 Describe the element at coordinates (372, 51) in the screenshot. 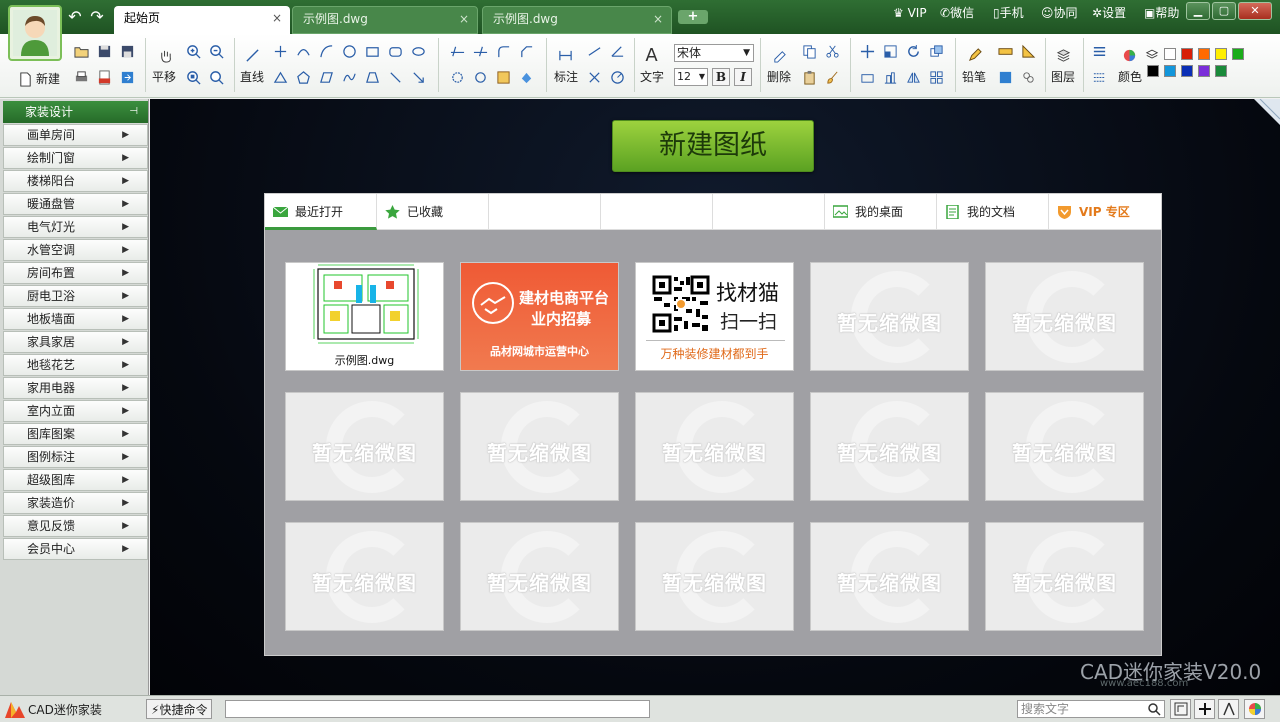

I see `rectangle-icon` at that location.